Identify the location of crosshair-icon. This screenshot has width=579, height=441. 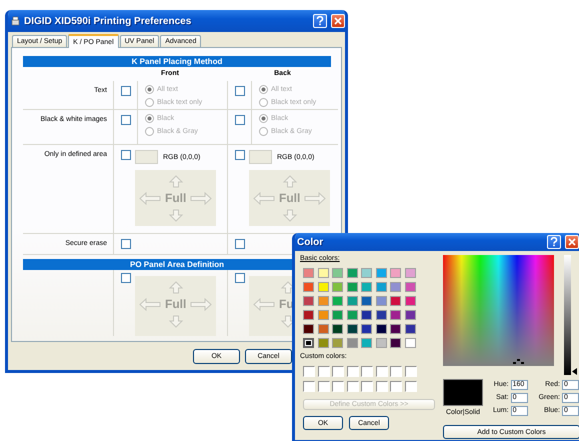
(518, 362).